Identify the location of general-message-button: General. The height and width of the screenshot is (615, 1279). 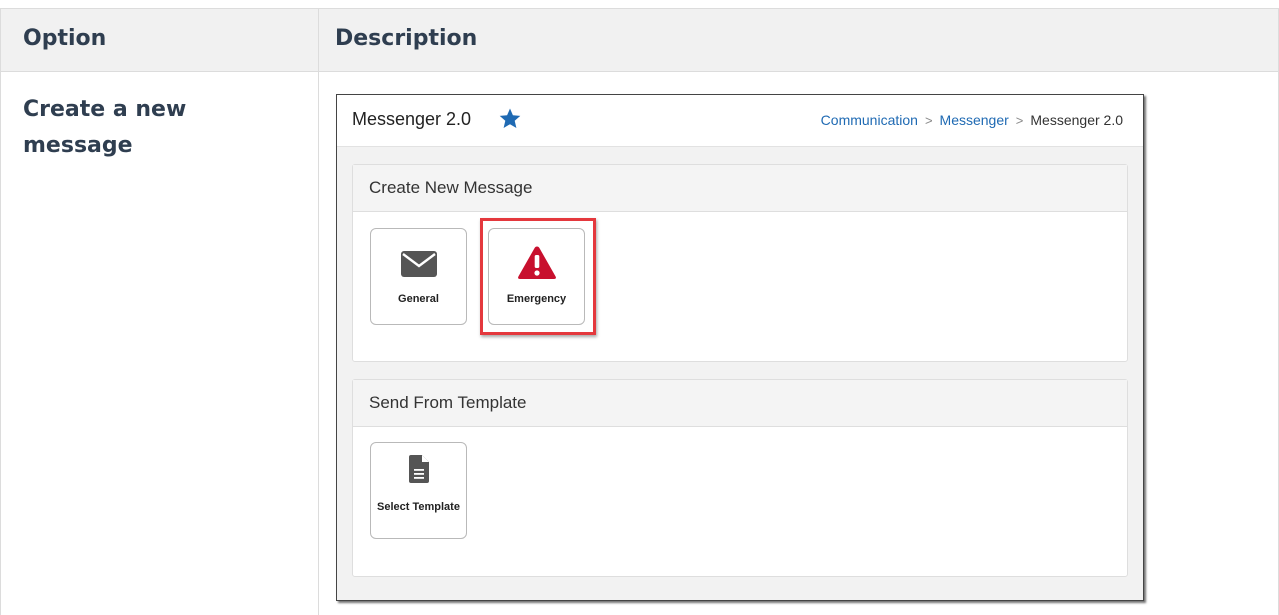
(418, 276).